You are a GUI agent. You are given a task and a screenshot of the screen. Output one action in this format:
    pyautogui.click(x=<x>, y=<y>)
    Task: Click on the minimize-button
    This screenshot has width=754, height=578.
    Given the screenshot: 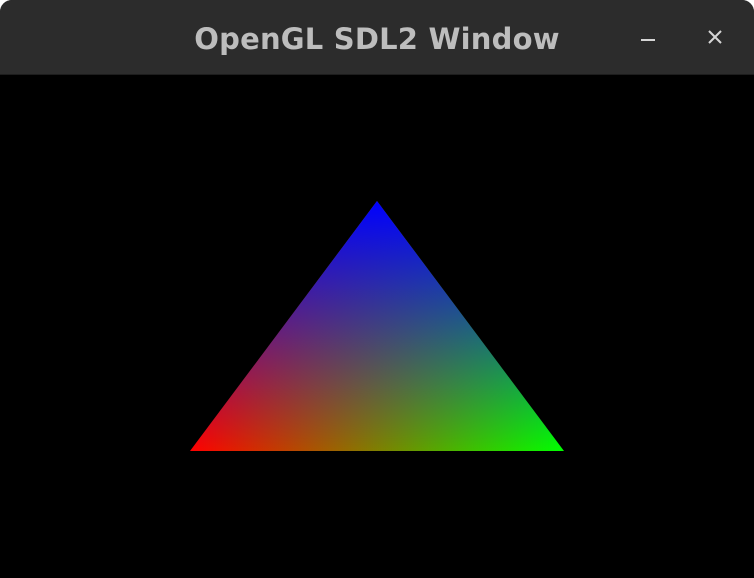 What is the action you would take?
    pyautogui.click(x=648, y=37)
    